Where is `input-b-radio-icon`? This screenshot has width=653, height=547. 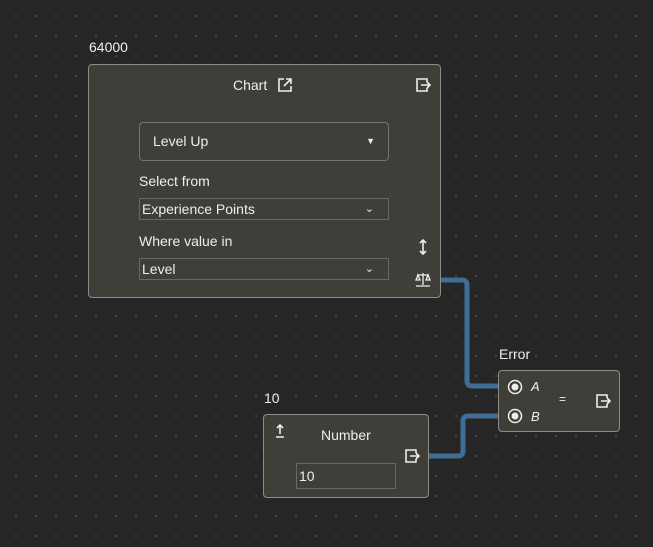
input-b-radio-icon is located at coordinates (515, 416).